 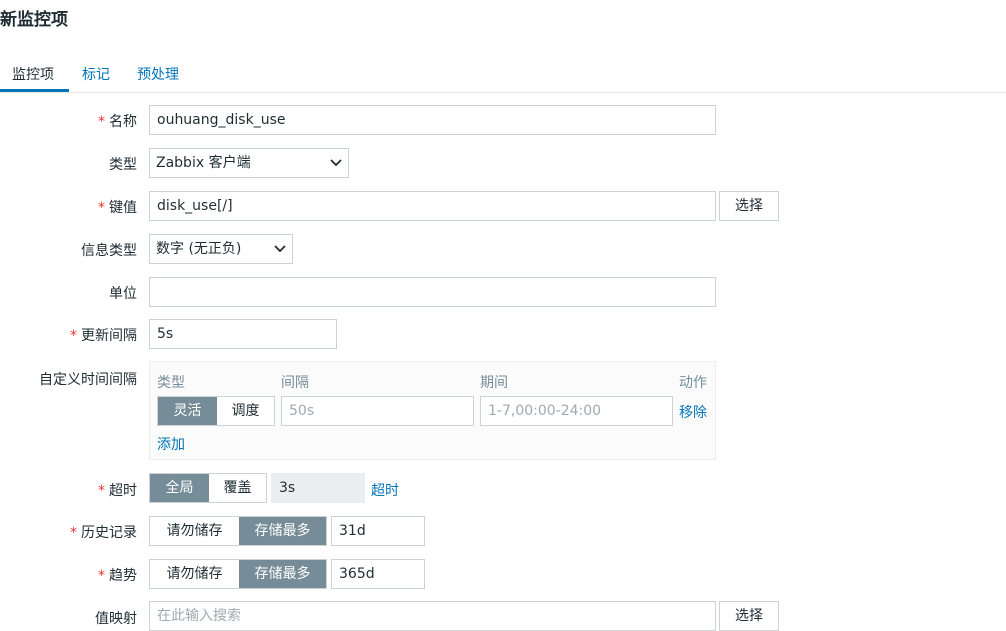 I want to click on units-input, so click(x=432, y=292).